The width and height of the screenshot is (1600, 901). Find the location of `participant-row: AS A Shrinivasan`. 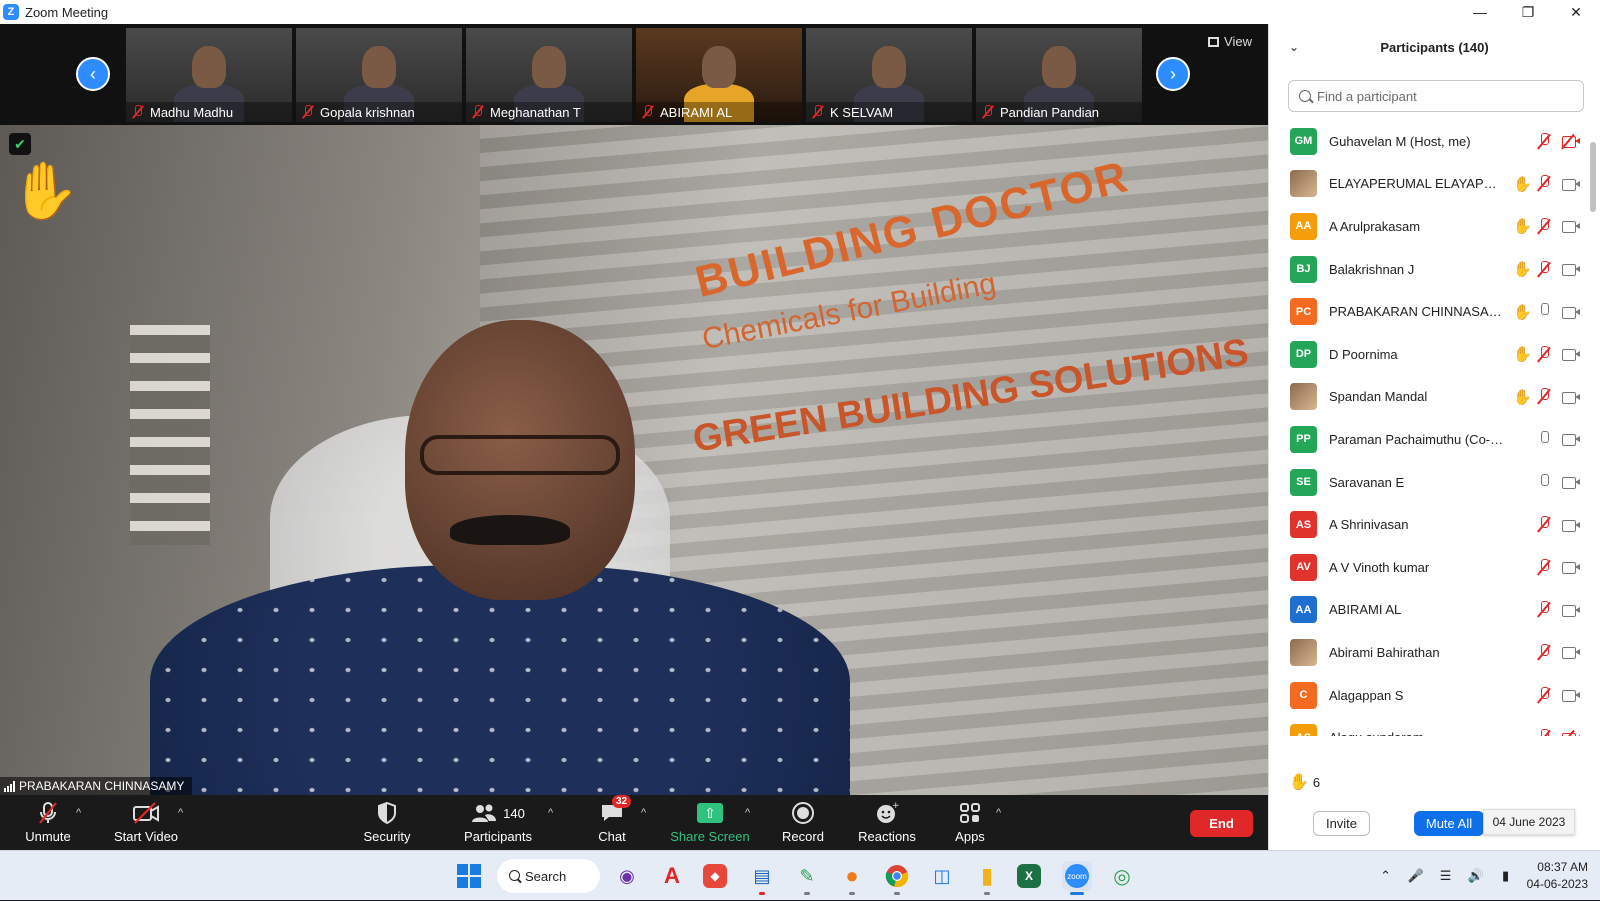

participant-row: AS A Shrinivasan is located at coordinates (1429, 524).